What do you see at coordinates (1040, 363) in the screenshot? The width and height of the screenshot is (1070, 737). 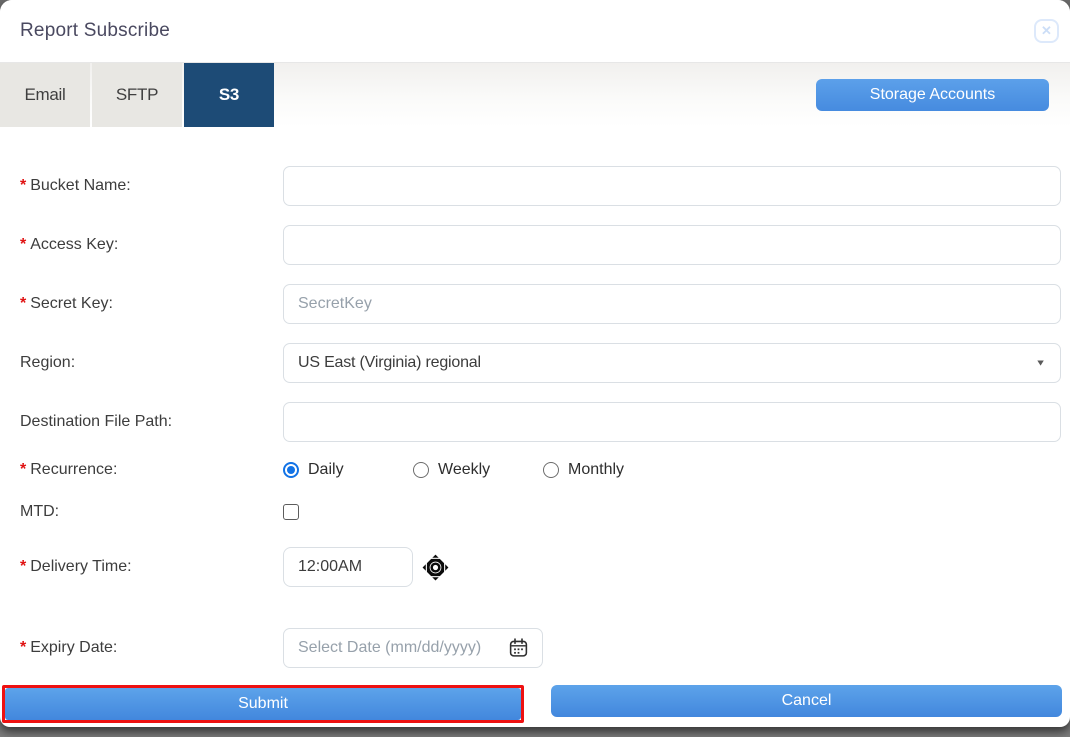 I see `chevron-down-icon: ▼` at bounding box center [1040, 363].